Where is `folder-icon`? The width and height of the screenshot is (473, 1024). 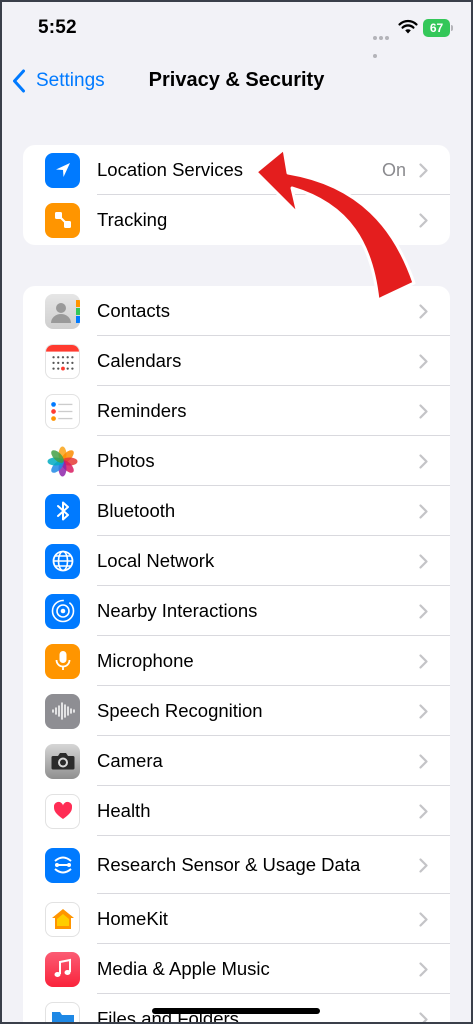
folder-icon is located at coordinates (62, 1012).